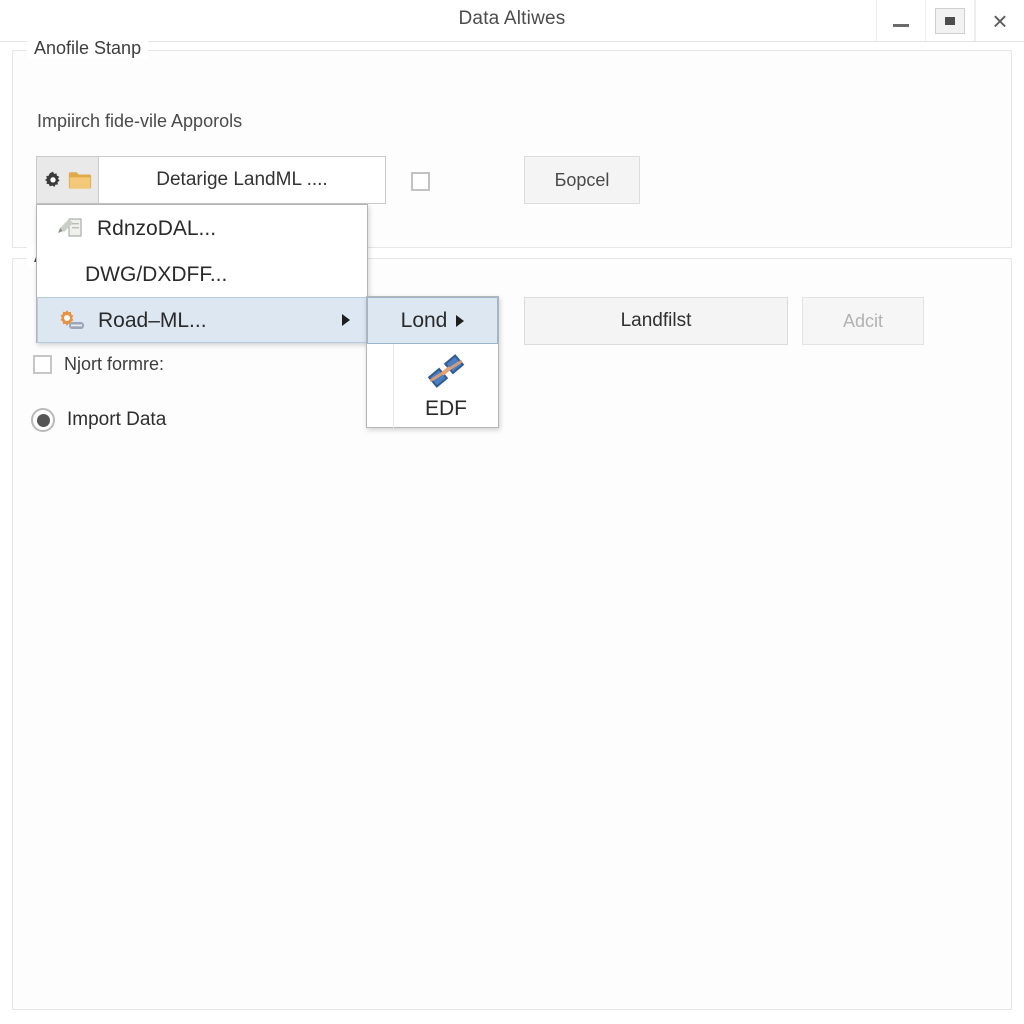 The width and height of the screenshot is (1024, 1024). I want to click on close-button: ×, so click(999, 20).